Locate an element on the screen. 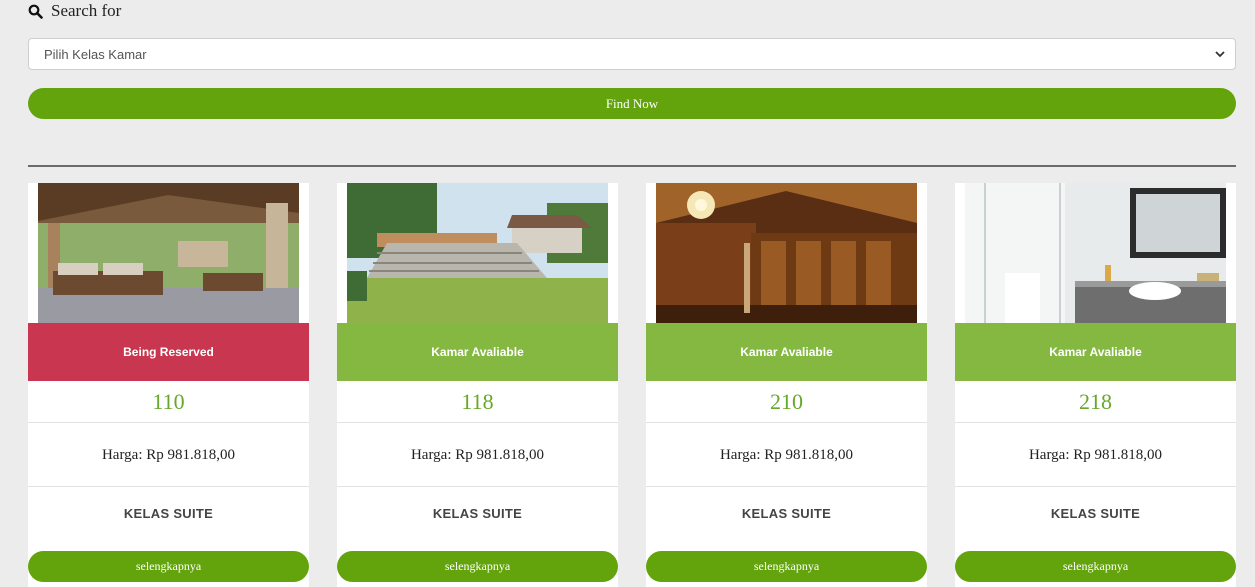  search-heading: Search for is located at coordinates (74, 11).